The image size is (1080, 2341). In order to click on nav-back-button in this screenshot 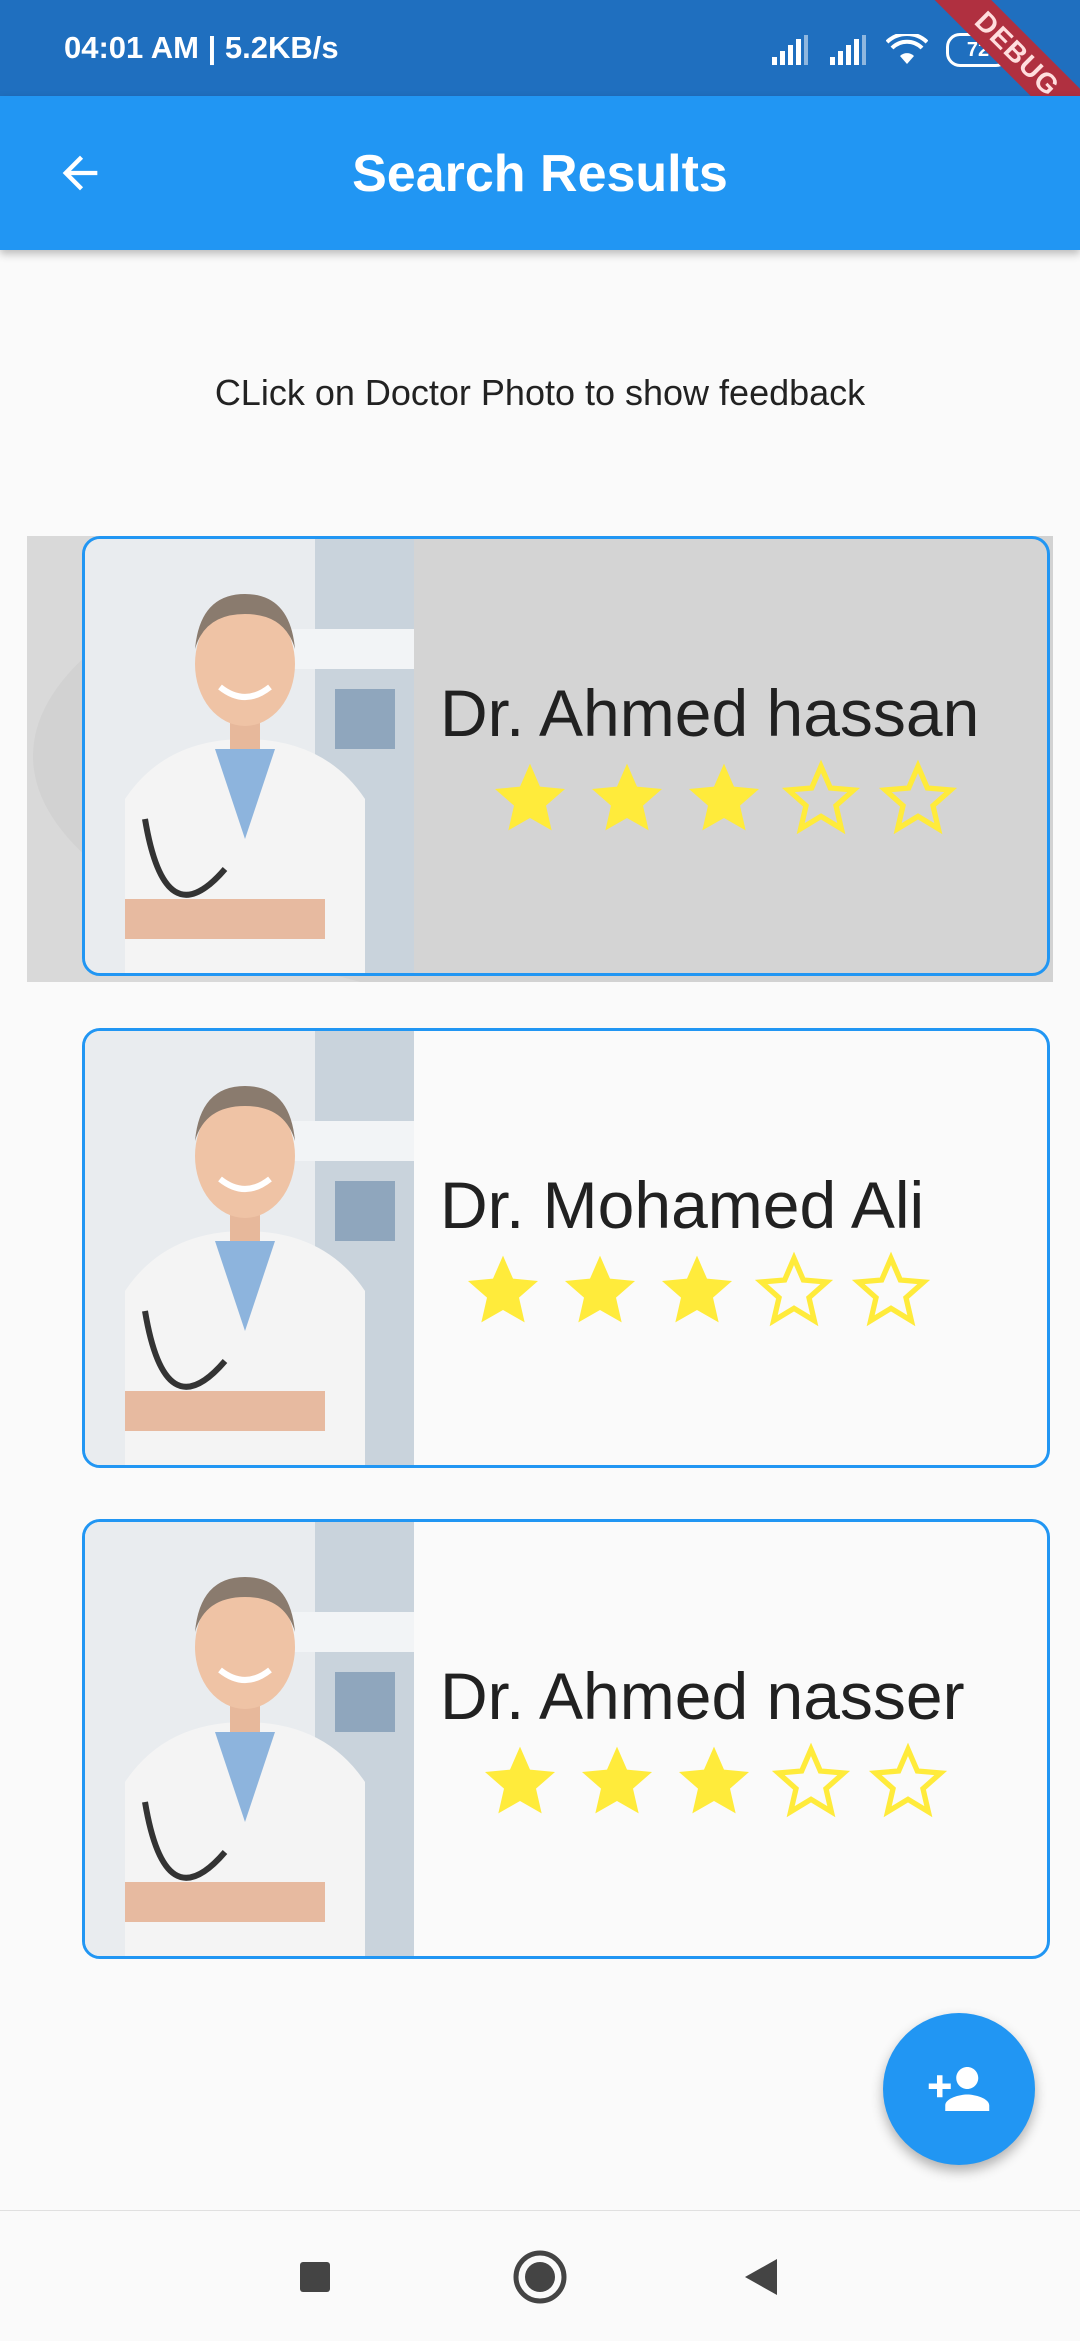, I will do `click(760, 2277)`.